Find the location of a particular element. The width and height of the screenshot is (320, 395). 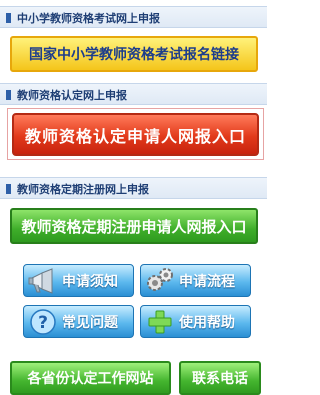

question-icon: ? is located at coordinates (43, 322).